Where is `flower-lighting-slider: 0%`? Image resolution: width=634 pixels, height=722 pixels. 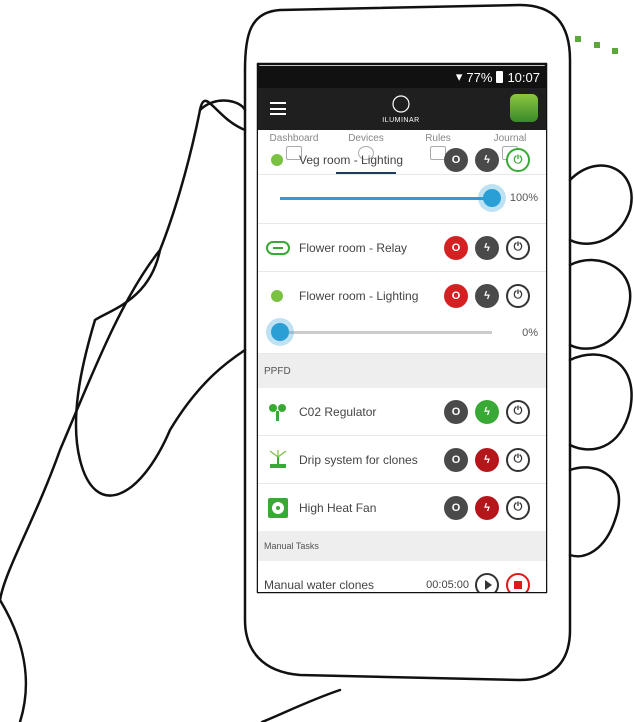
flower-lighting-slider: 0% is located at coordinates (402, 336).